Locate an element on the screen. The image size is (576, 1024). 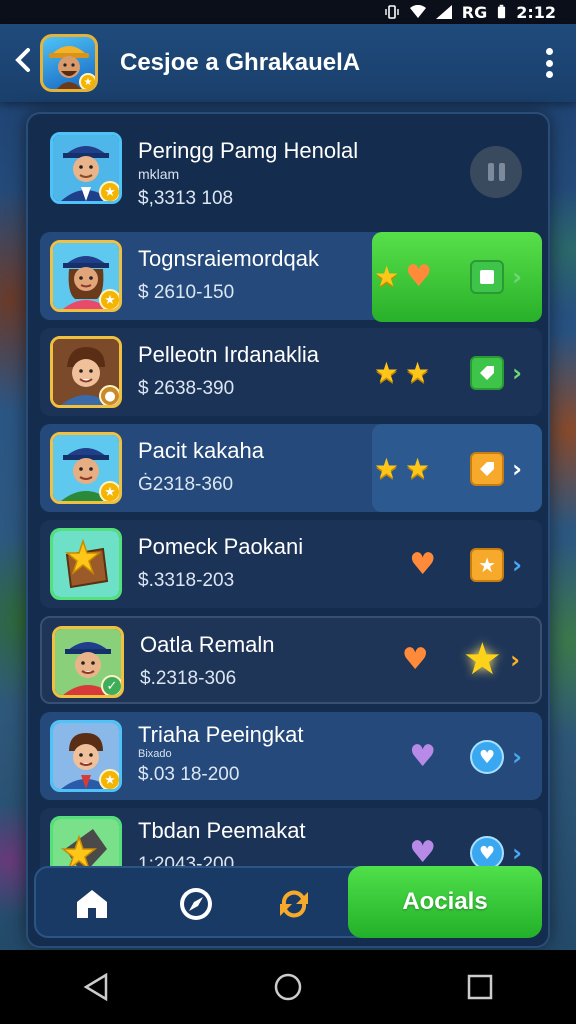
refresh-icon is located at coordinates (294, 904).